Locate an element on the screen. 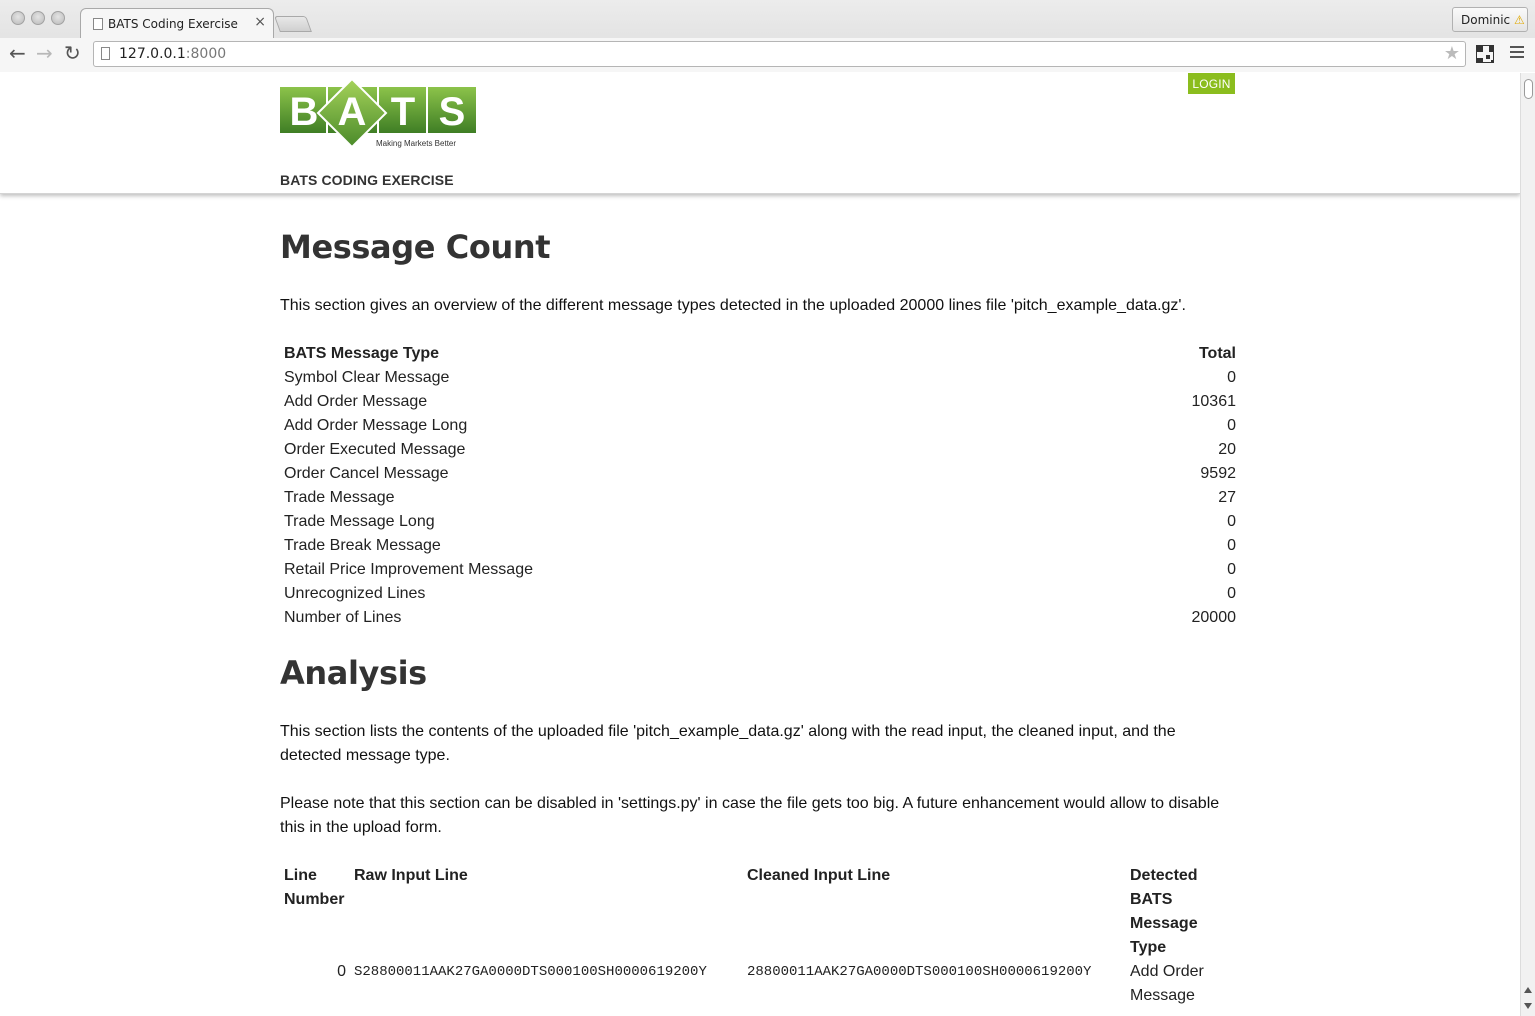 The height and width of the screenshot is (1016, 1535). message-type-cell: Order Cancel Message is located at coordinates (366, 473).